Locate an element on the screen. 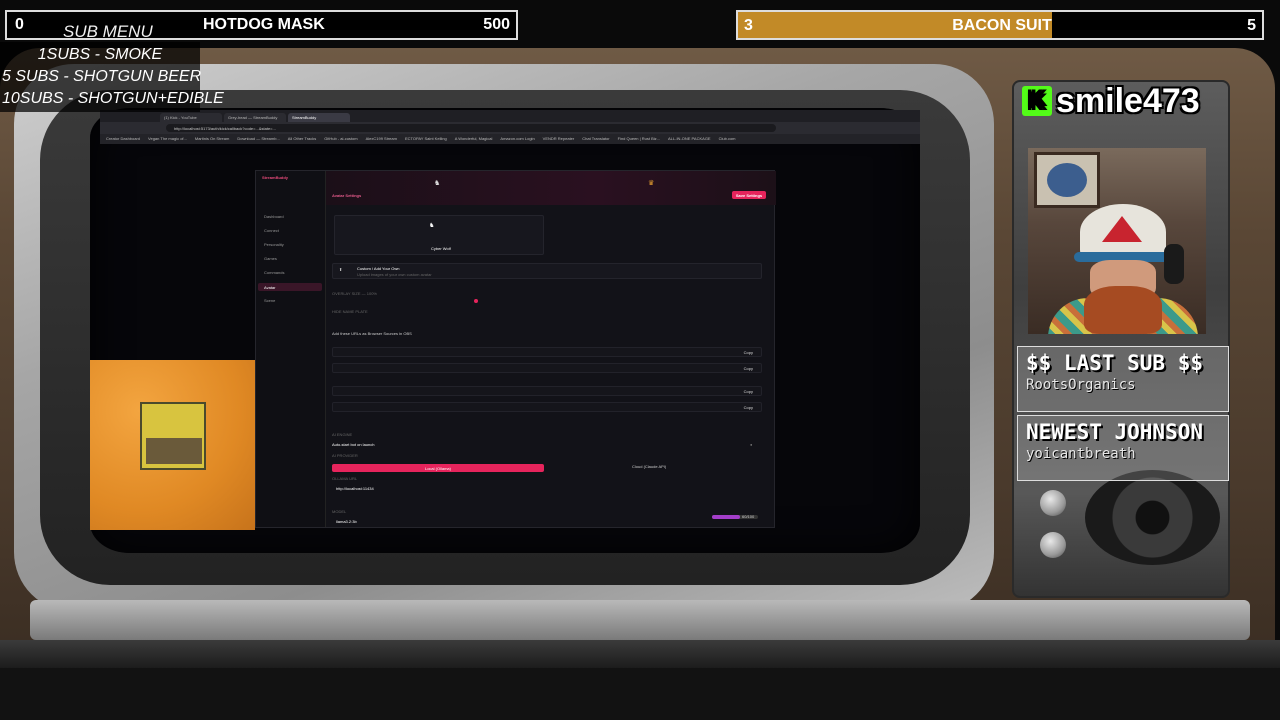  app-header: Avatar Settings ♞ ♛ Save Settings is located at coordinates (551, 188).